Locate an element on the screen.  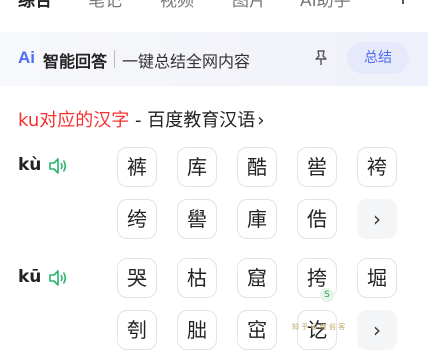
top-tab-bar: 综合 笔记 视频 图片 AI助手 is located at coordinates (214, 8).